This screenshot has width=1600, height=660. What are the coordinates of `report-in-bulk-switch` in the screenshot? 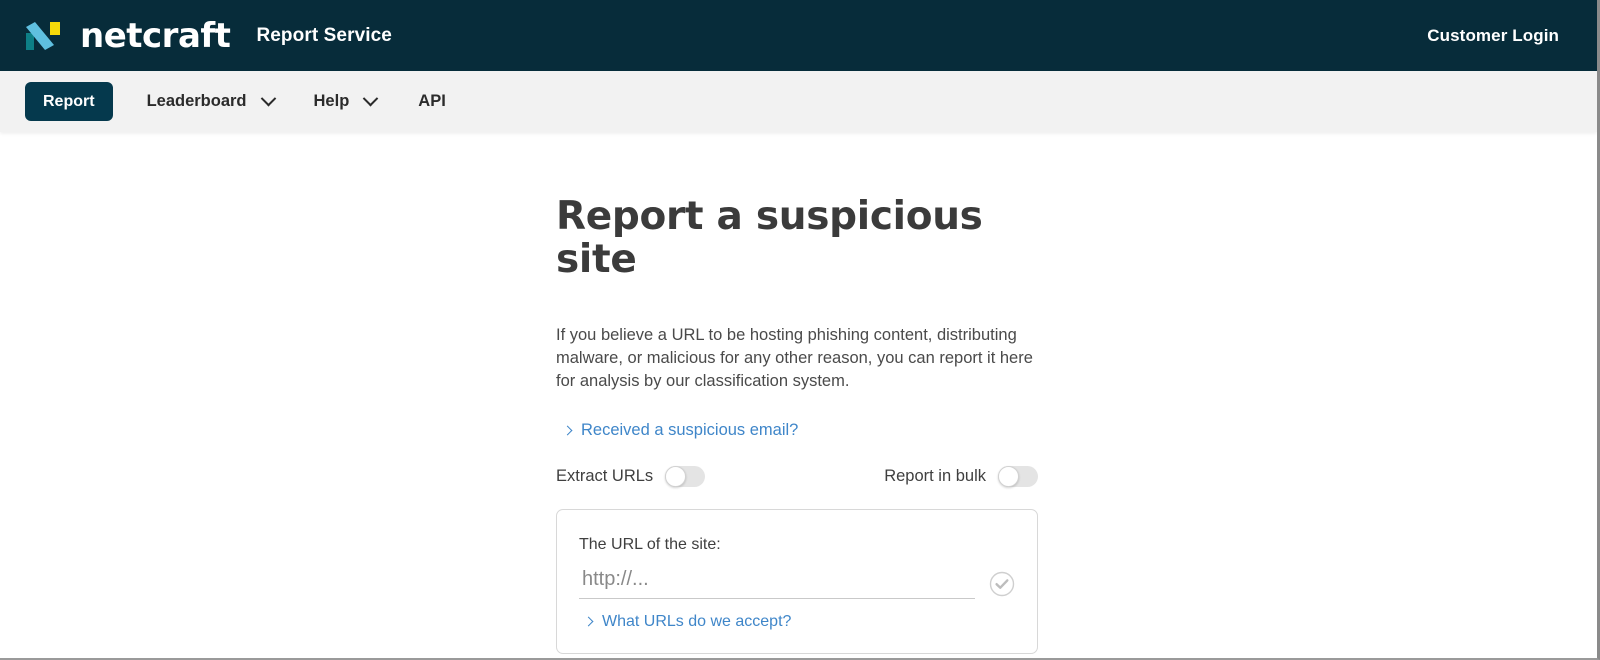 It's located at (1018, 476).